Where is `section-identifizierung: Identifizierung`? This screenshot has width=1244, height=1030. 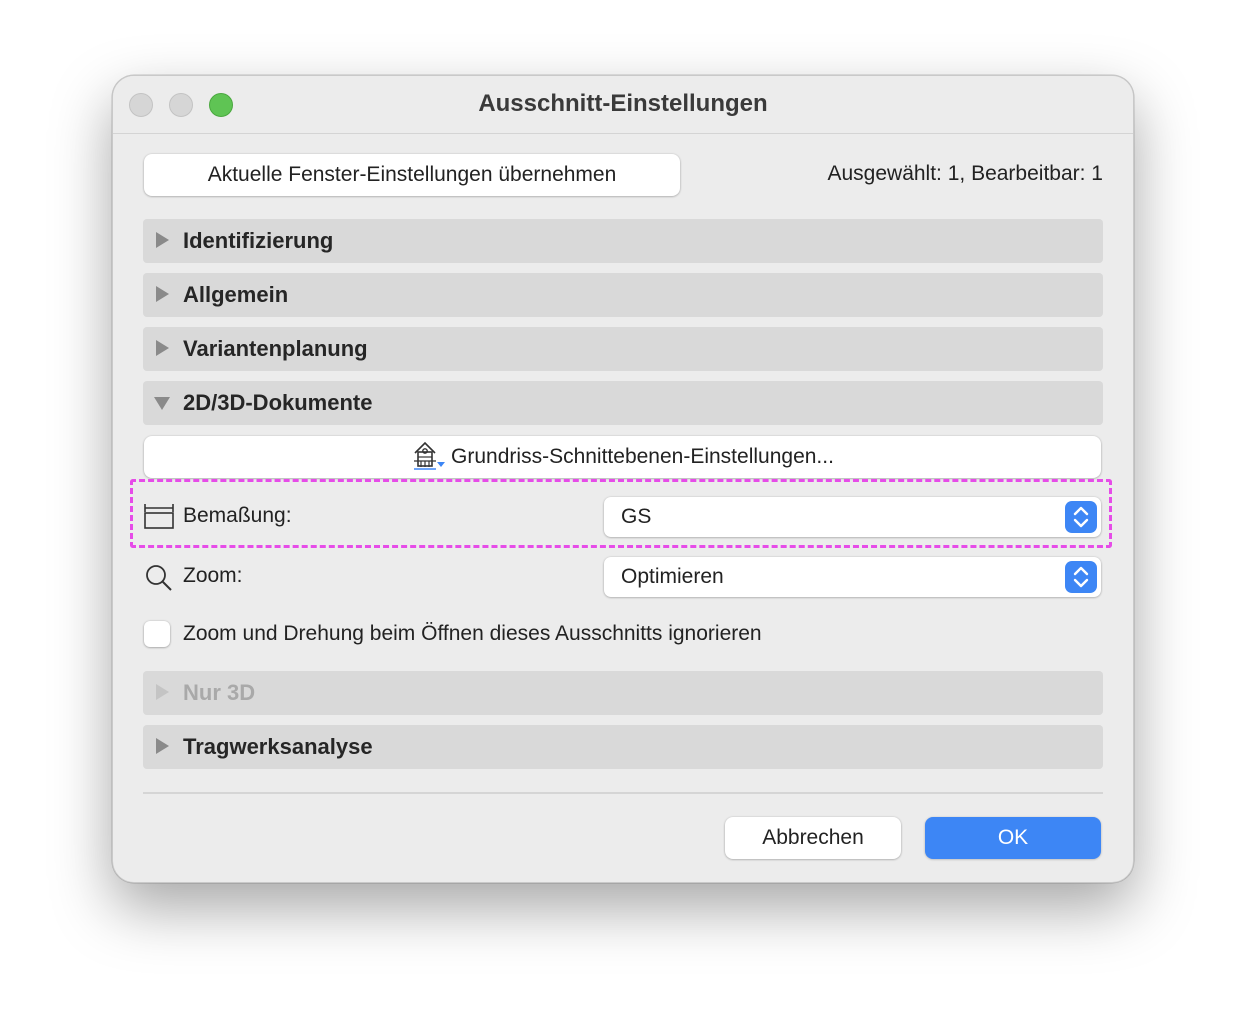 section-identifizierung: Identifizierung is located at coordinates (623, 241).